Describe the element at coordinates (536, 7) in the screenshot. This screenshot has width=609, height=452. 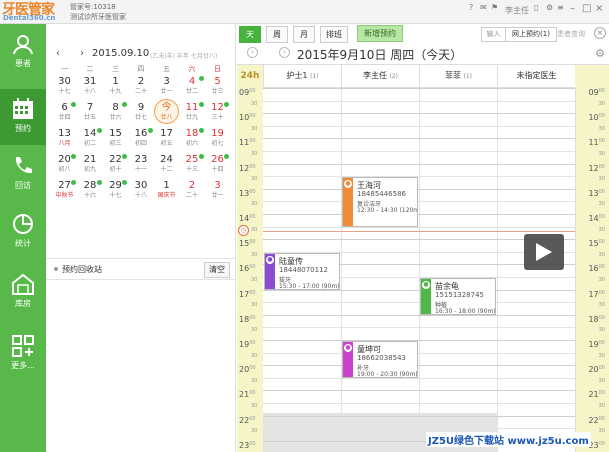
I see `phone-small-icon: ▯` at that location.